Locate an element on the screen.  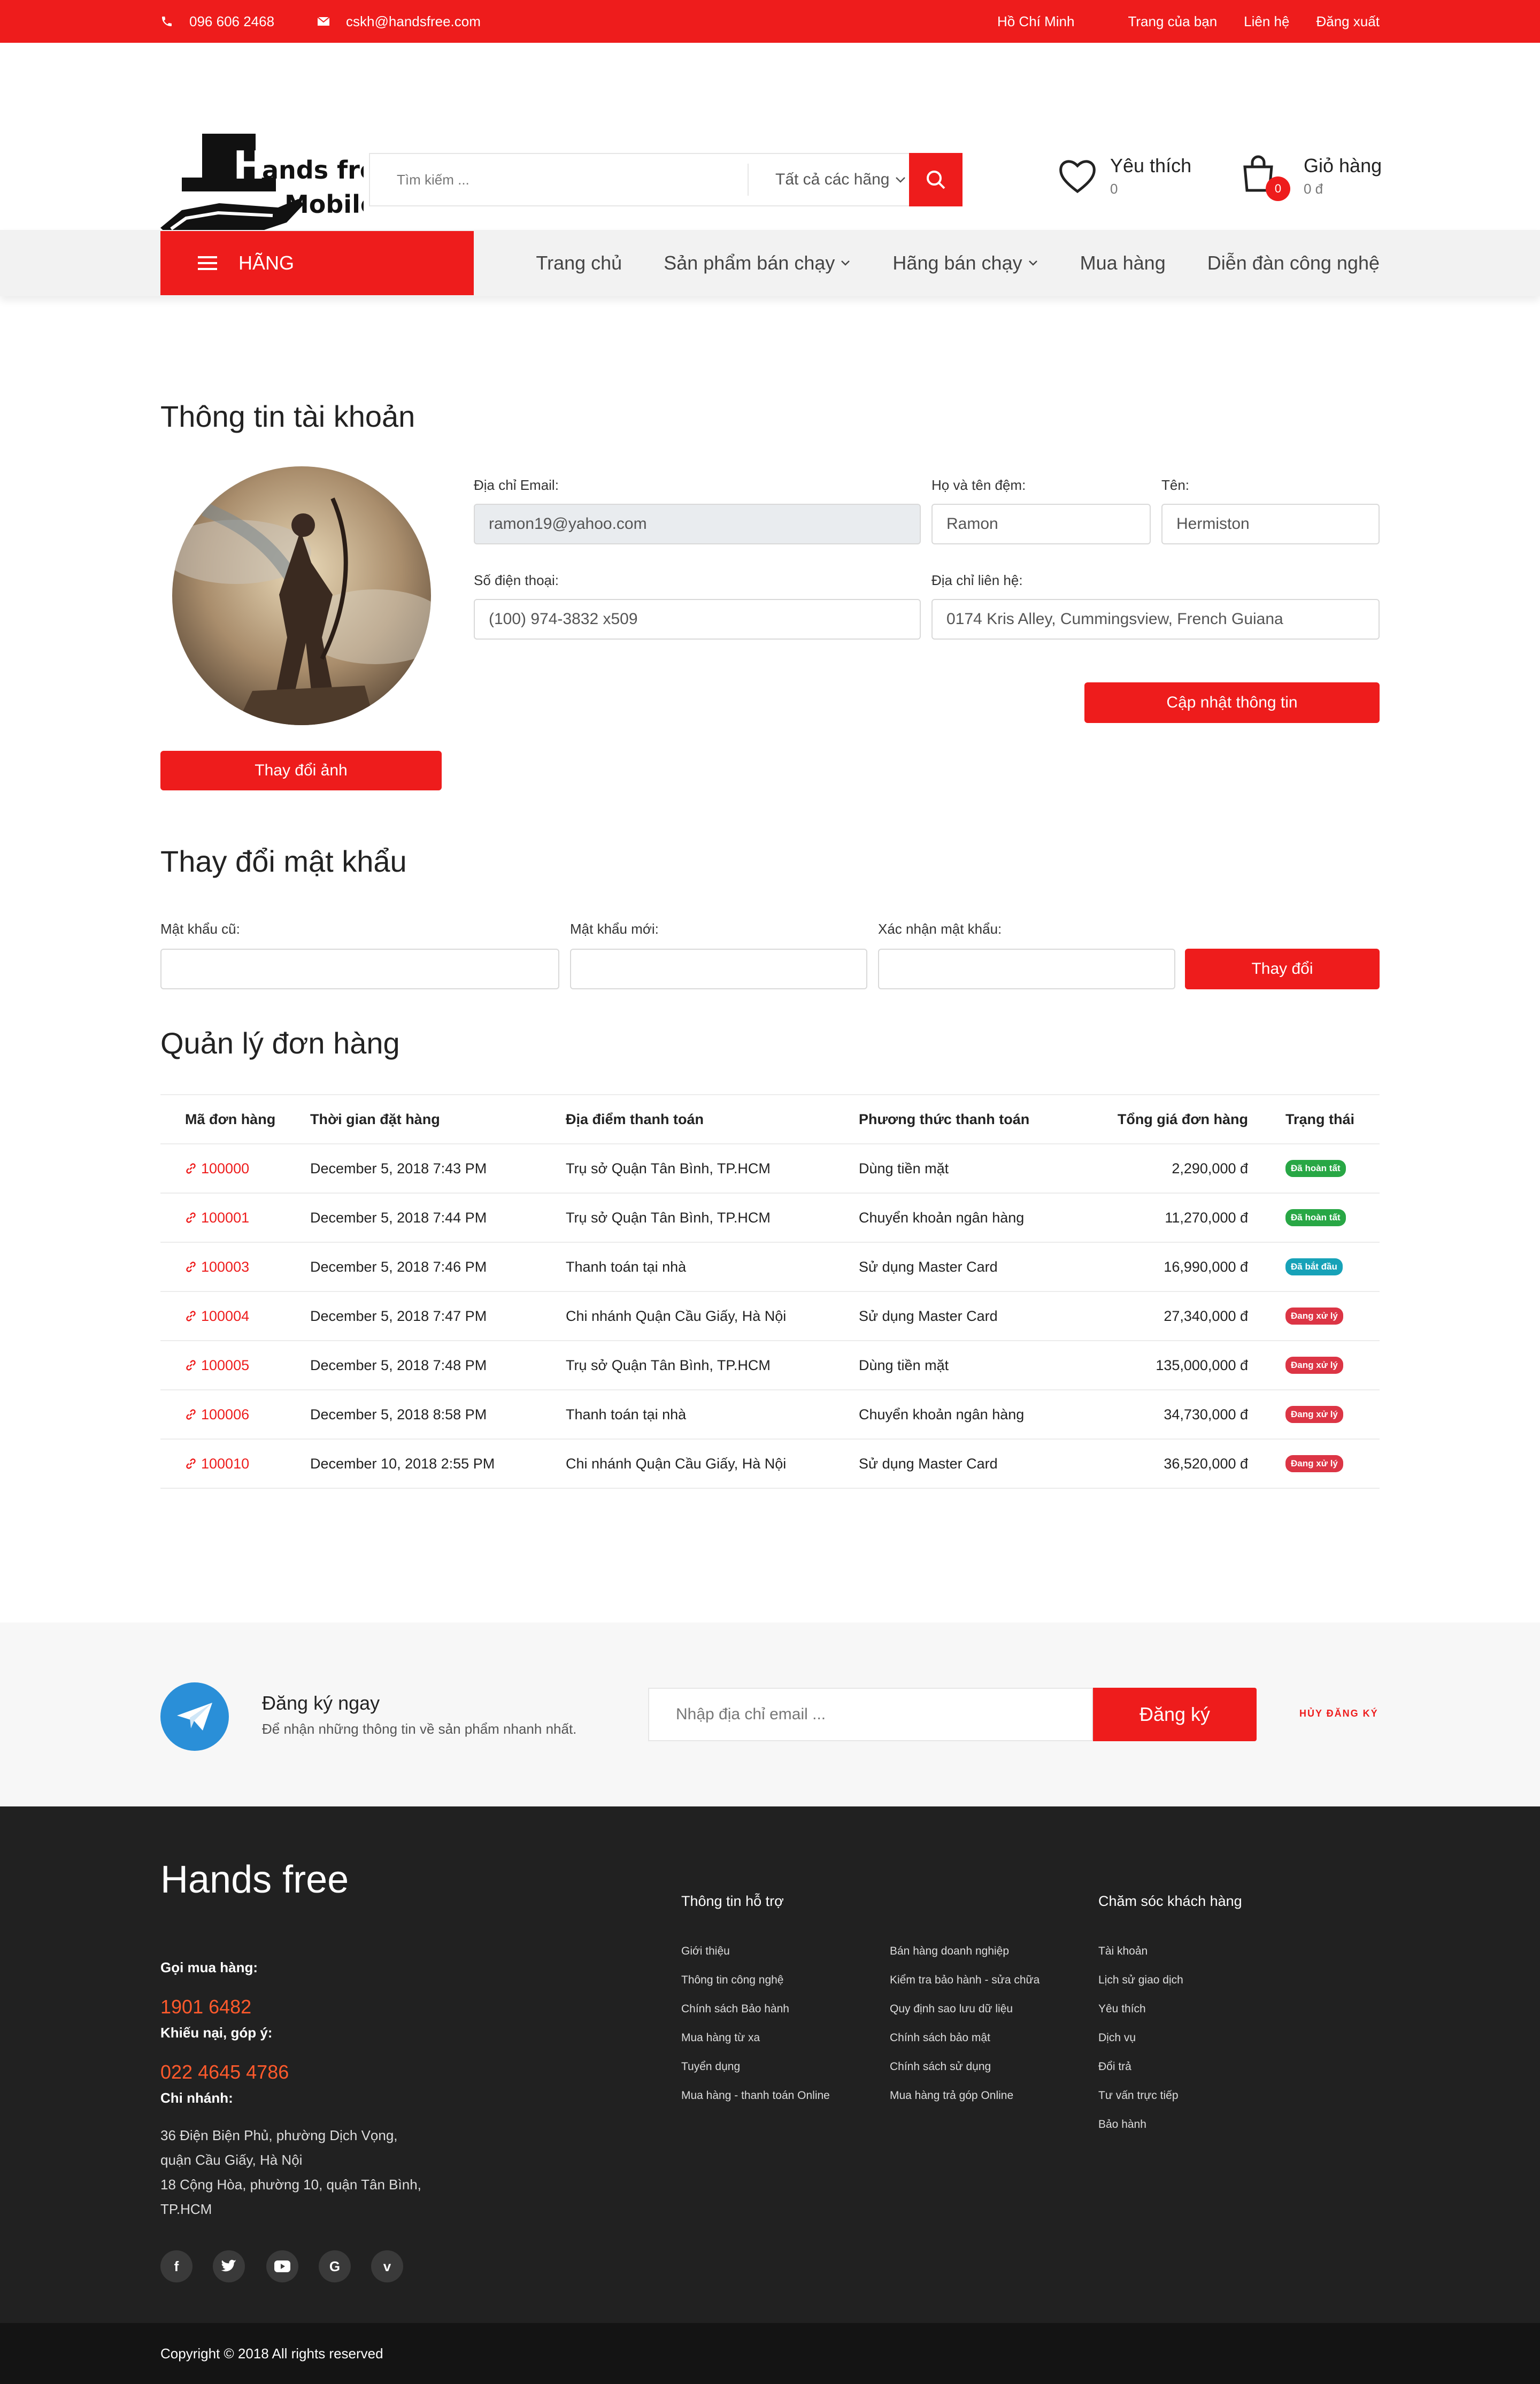
footer-support-link: Tuyển dụng is located at coordinates (755, 2066).